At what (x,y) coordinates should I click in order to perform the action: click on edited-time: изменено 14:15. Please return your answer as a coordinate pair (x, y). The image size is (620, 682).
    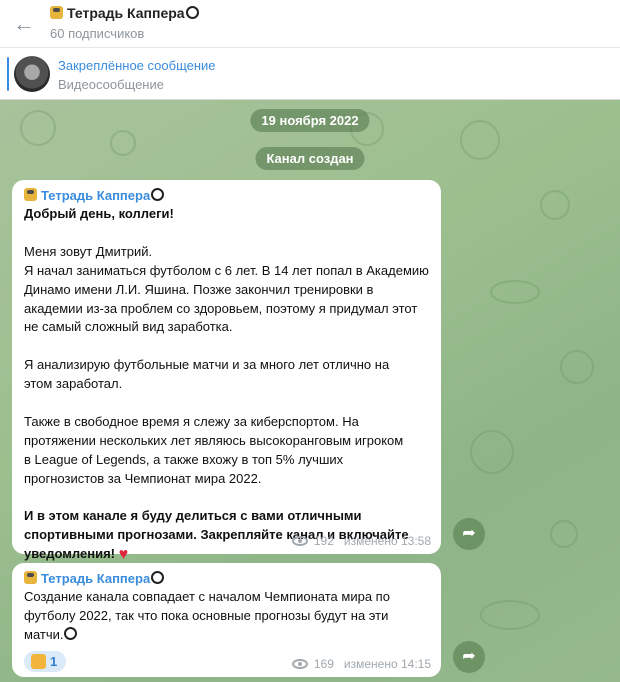
    Looking at the image, I should click on (387, 664).